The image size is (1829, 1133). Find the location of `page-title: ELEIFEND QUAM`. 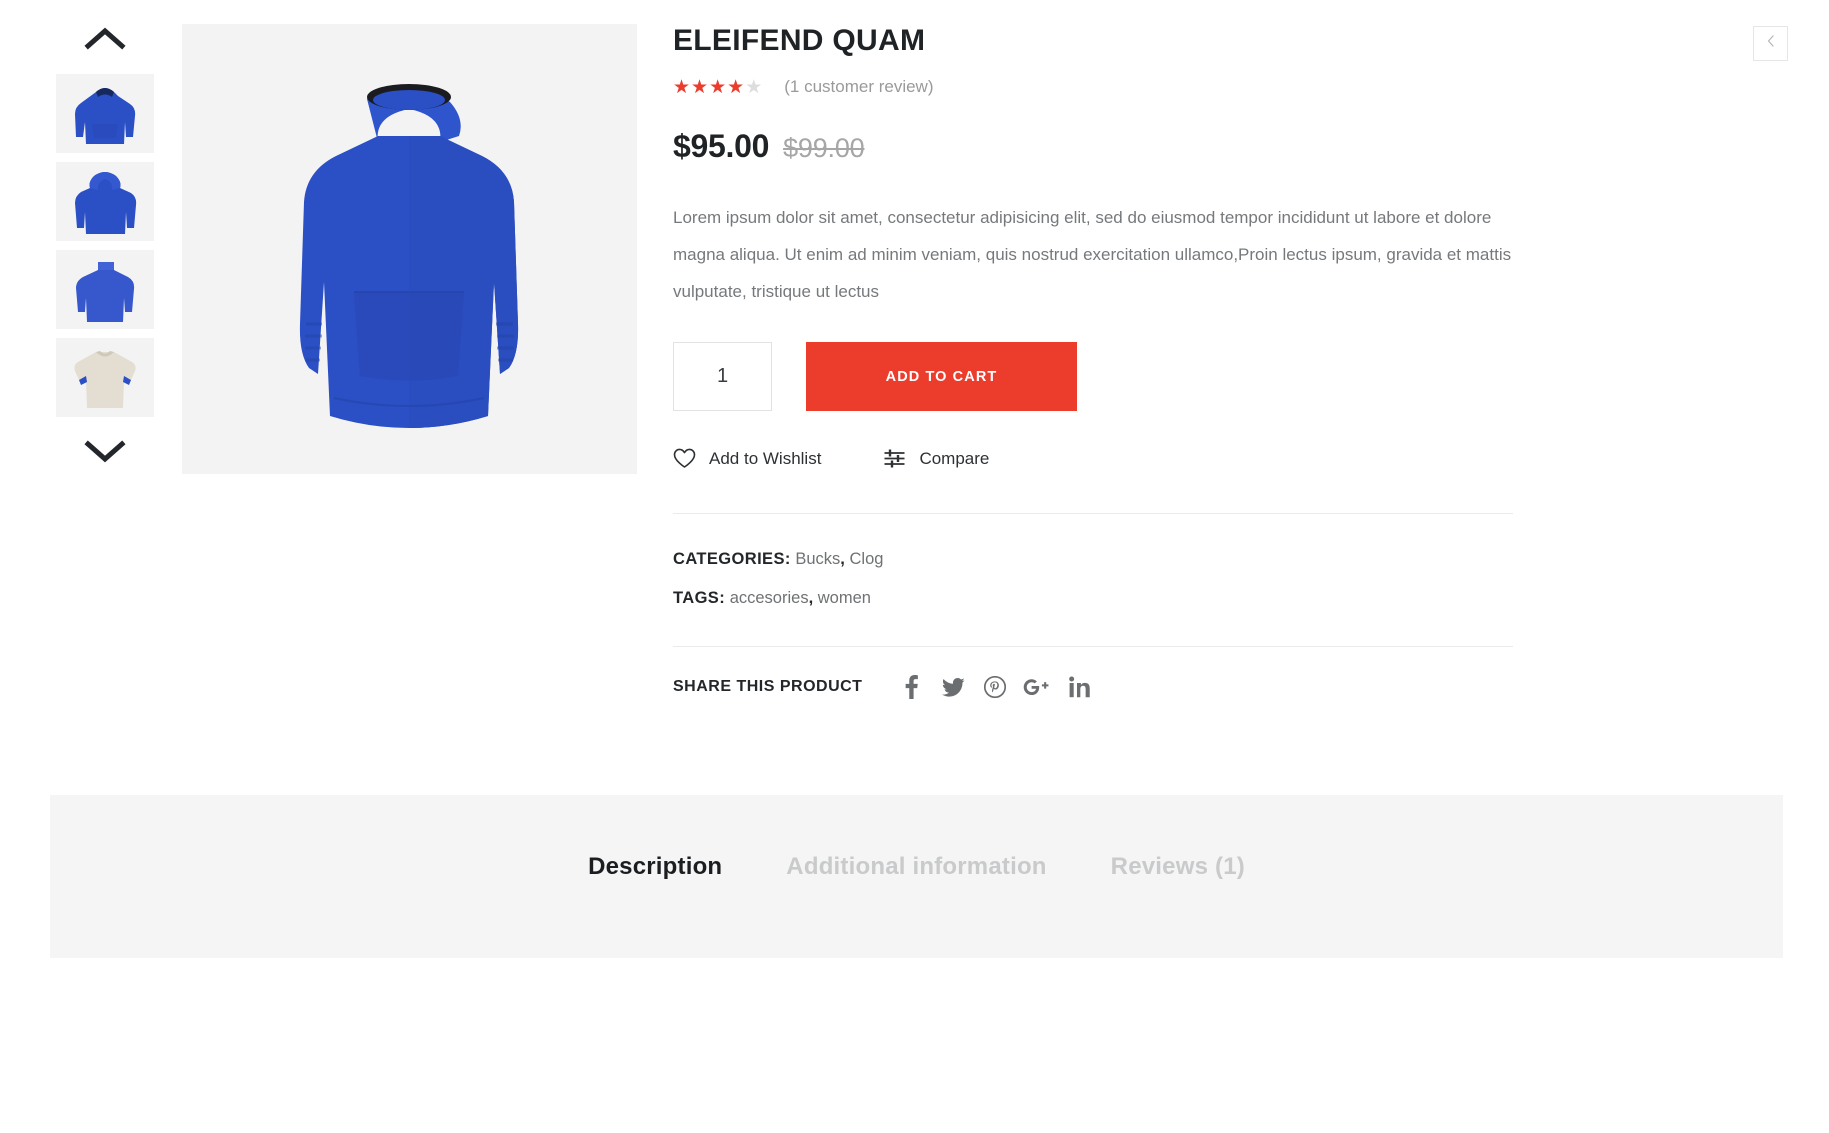

page-title: ELEIFEND QUAM is located at coordinates (799, 40).